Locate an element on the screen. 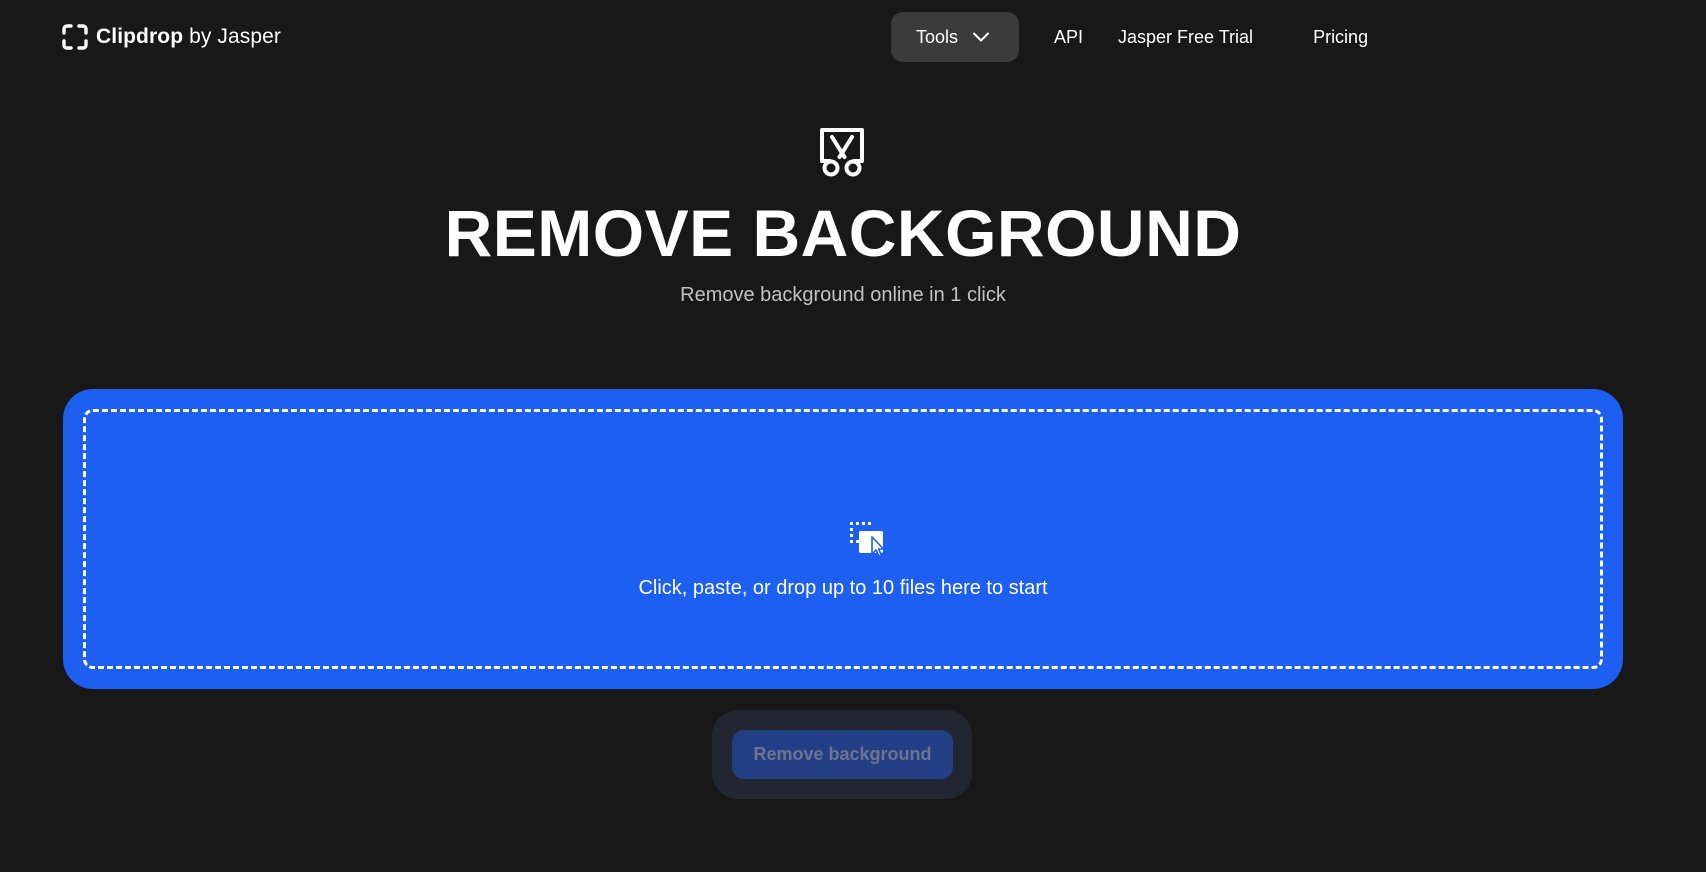 The height and width of the screenshot is (872, 1706). tools-label: Tools is located at coordinates (937, 36).